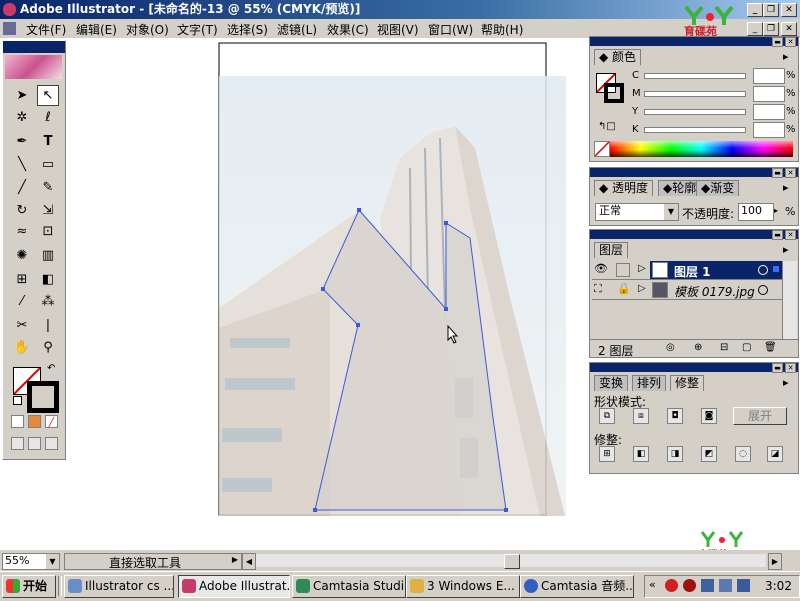  Describe the element at coordinates (709, 454) in the screenshot. I see `crop-icon: ◩` at that location.